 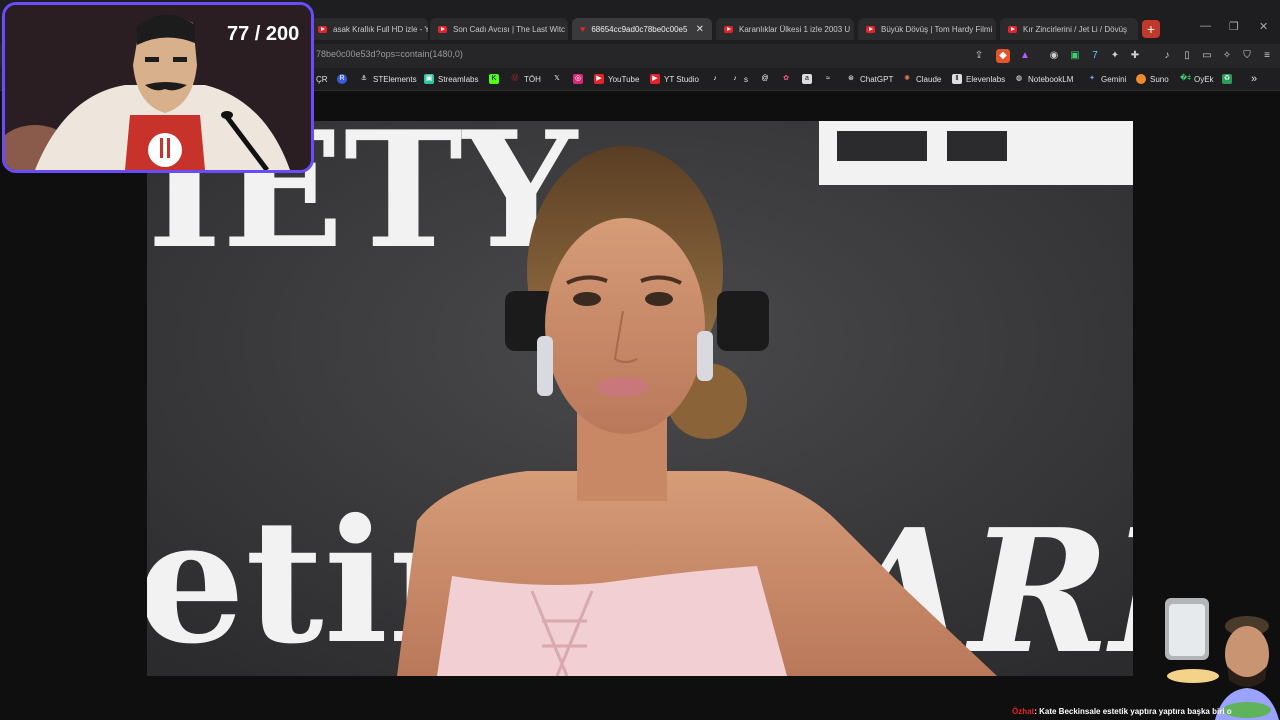 I want to click on chatgpt-icon: ⊛, so click(x=851, y=78).